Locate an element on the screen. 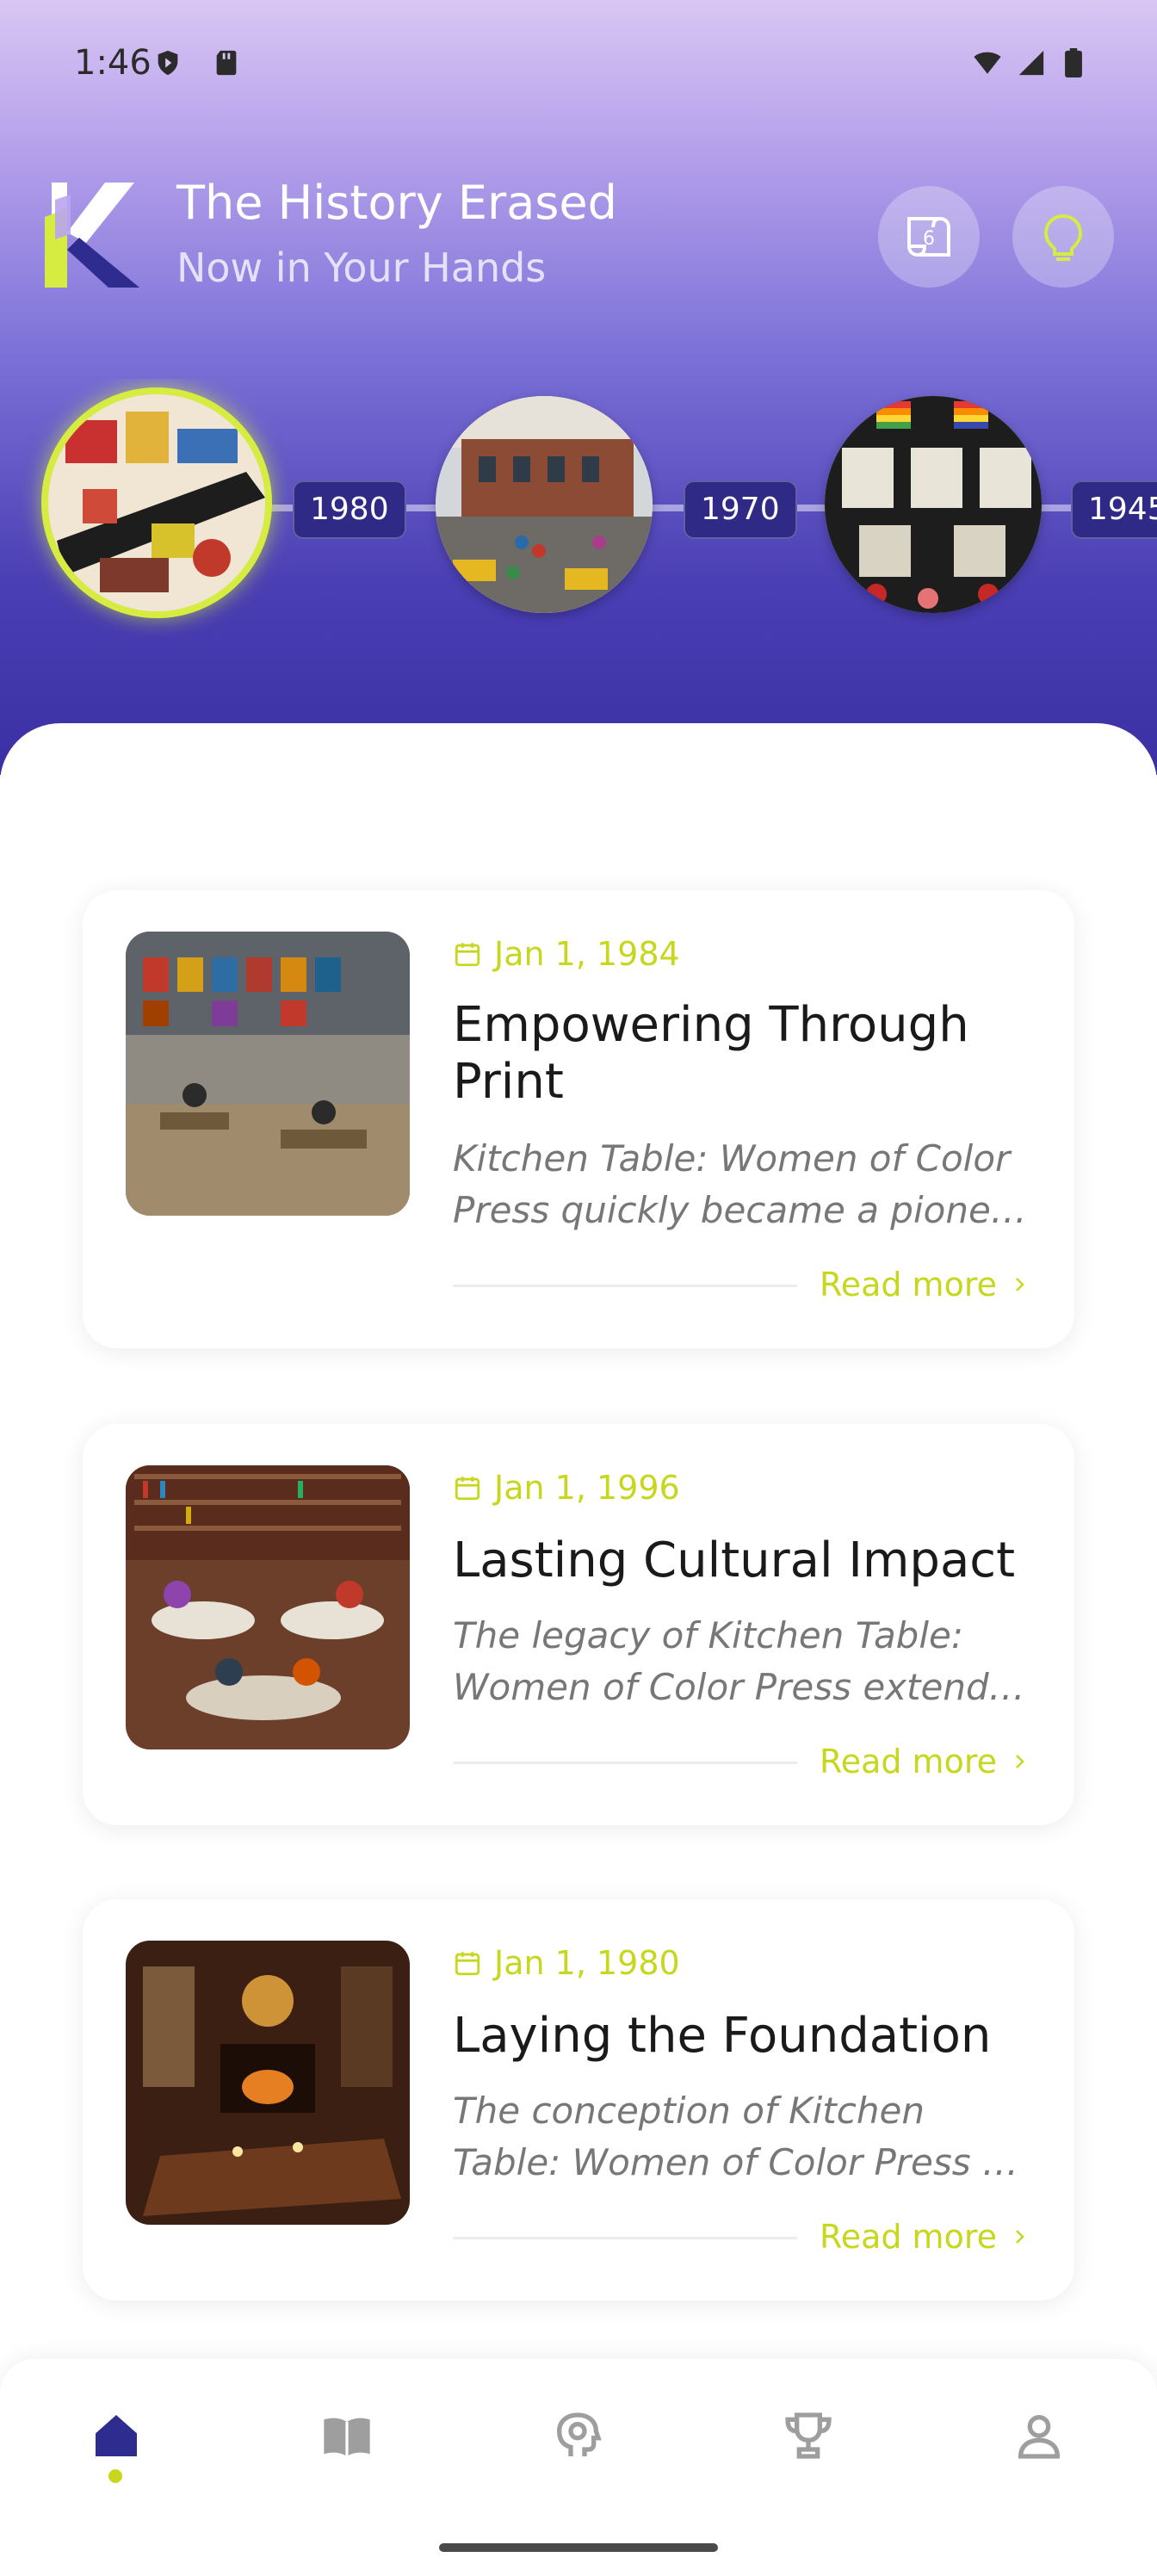  scroll-count: 6 is located at coordinates (929, 239).